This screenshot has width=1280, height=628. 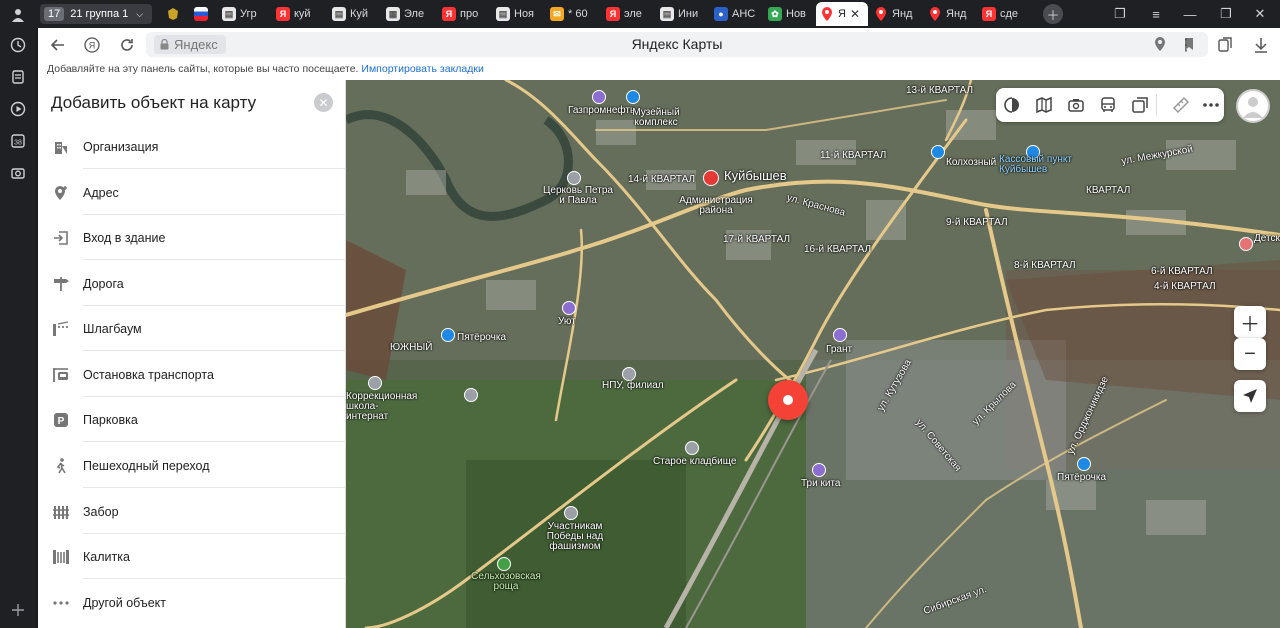 What do you see at coordinates (1261, 45) in the screenshot?
I see `download-icon` at bounding box center [1261, 45].